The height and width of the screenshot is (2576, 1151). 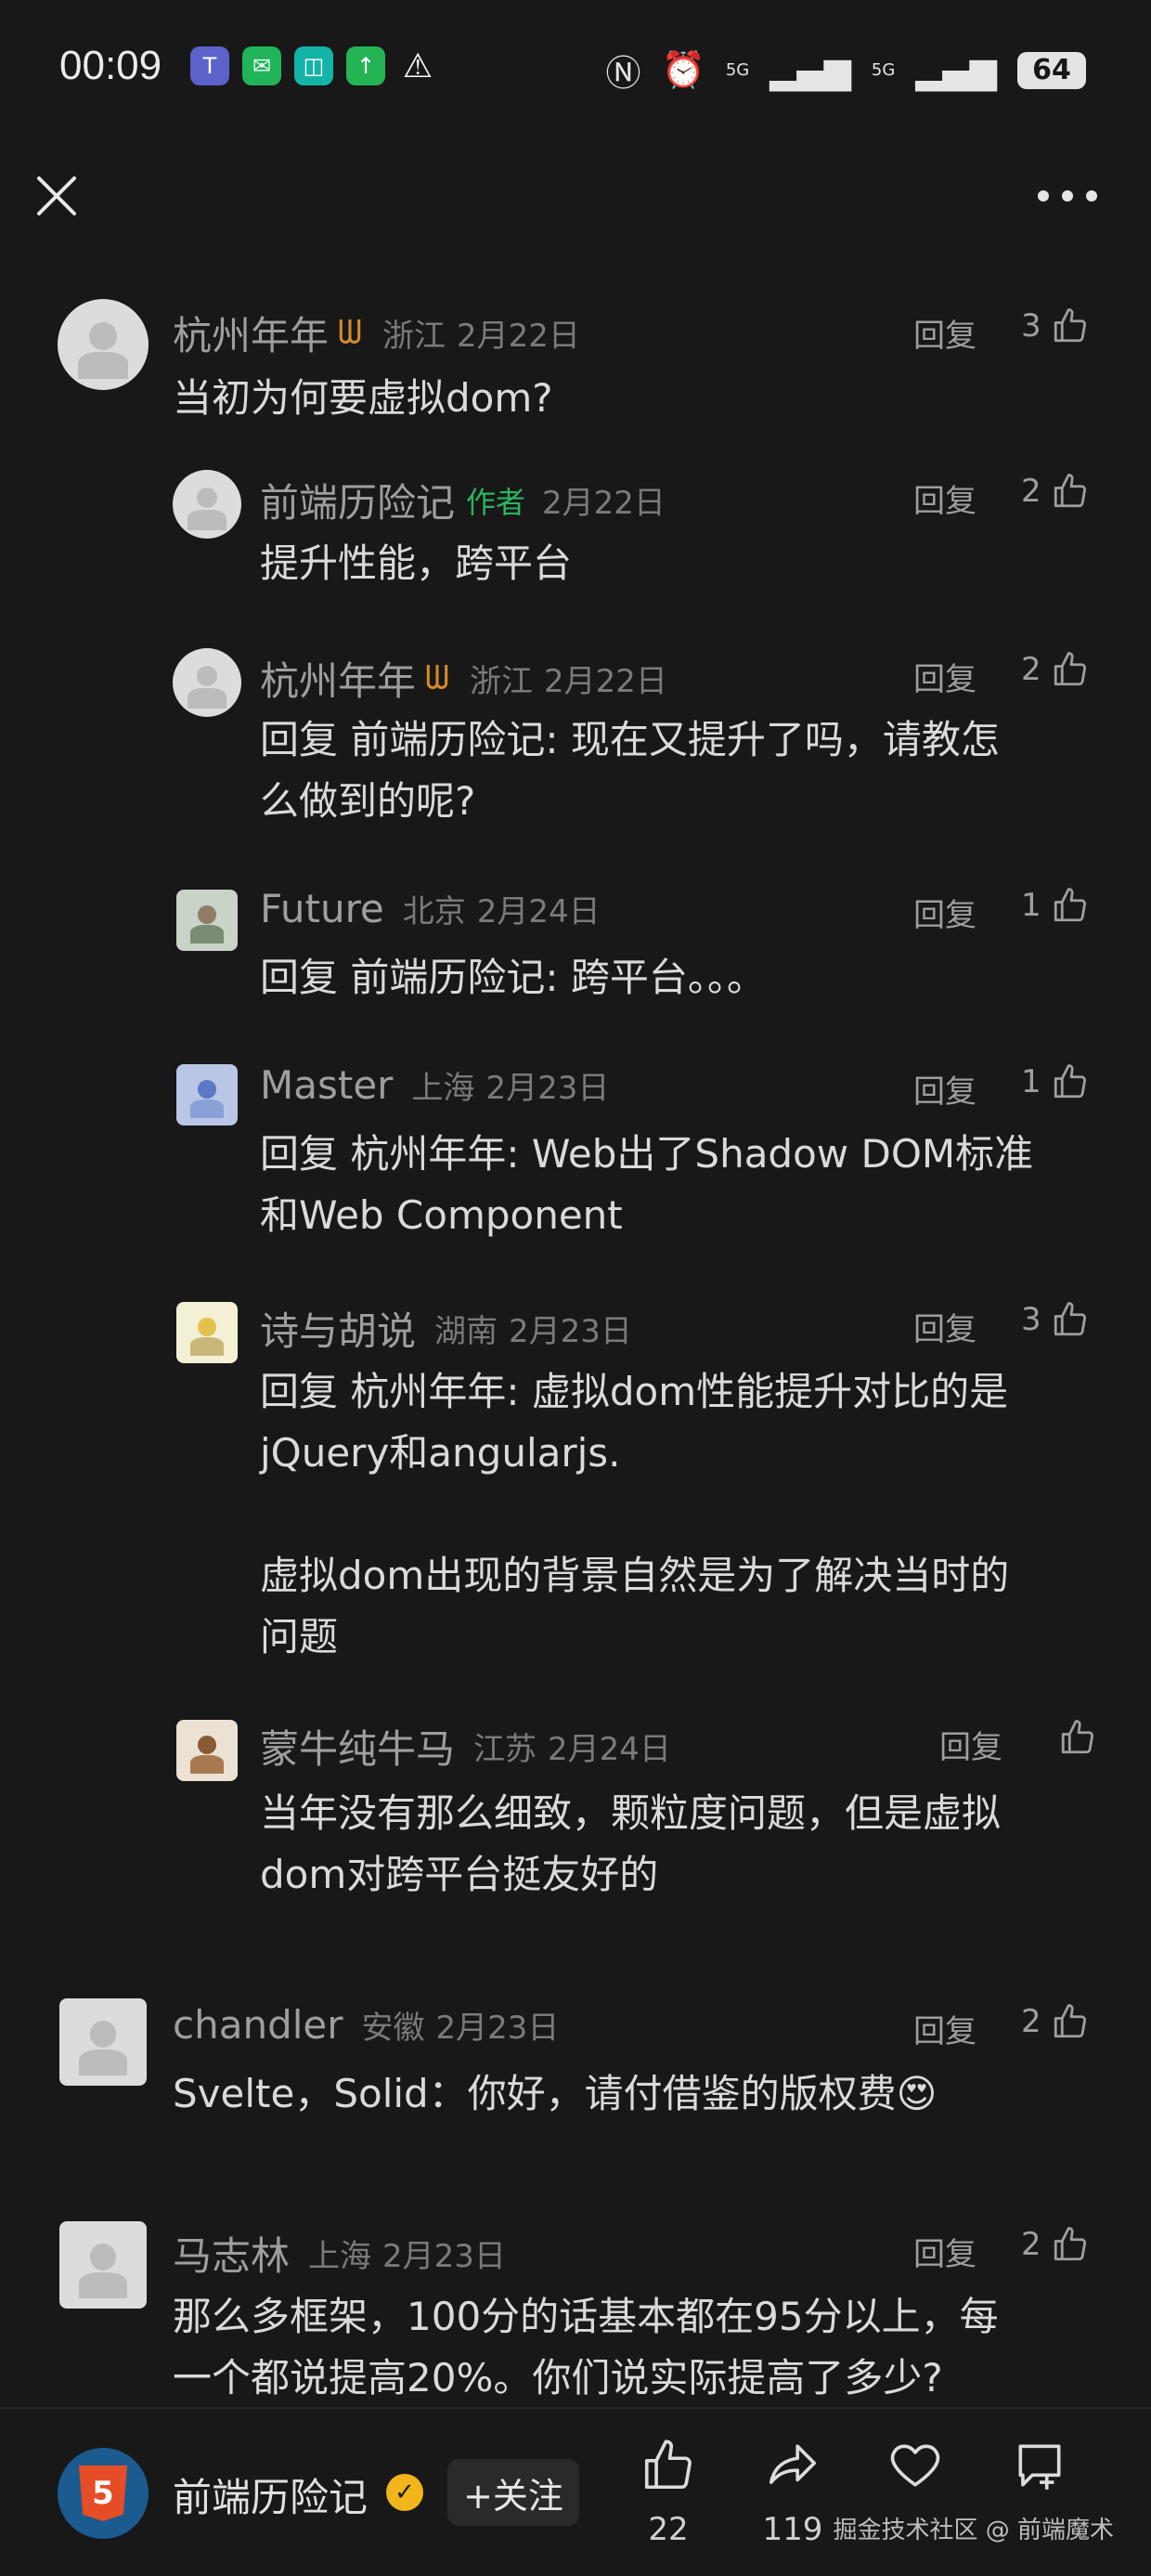 What do you see at coordinates (513, 977) in the screenshot?
I see `comment-text: 回复 前端历险记: 跨平台。。。` at bounding box center [513, 977].